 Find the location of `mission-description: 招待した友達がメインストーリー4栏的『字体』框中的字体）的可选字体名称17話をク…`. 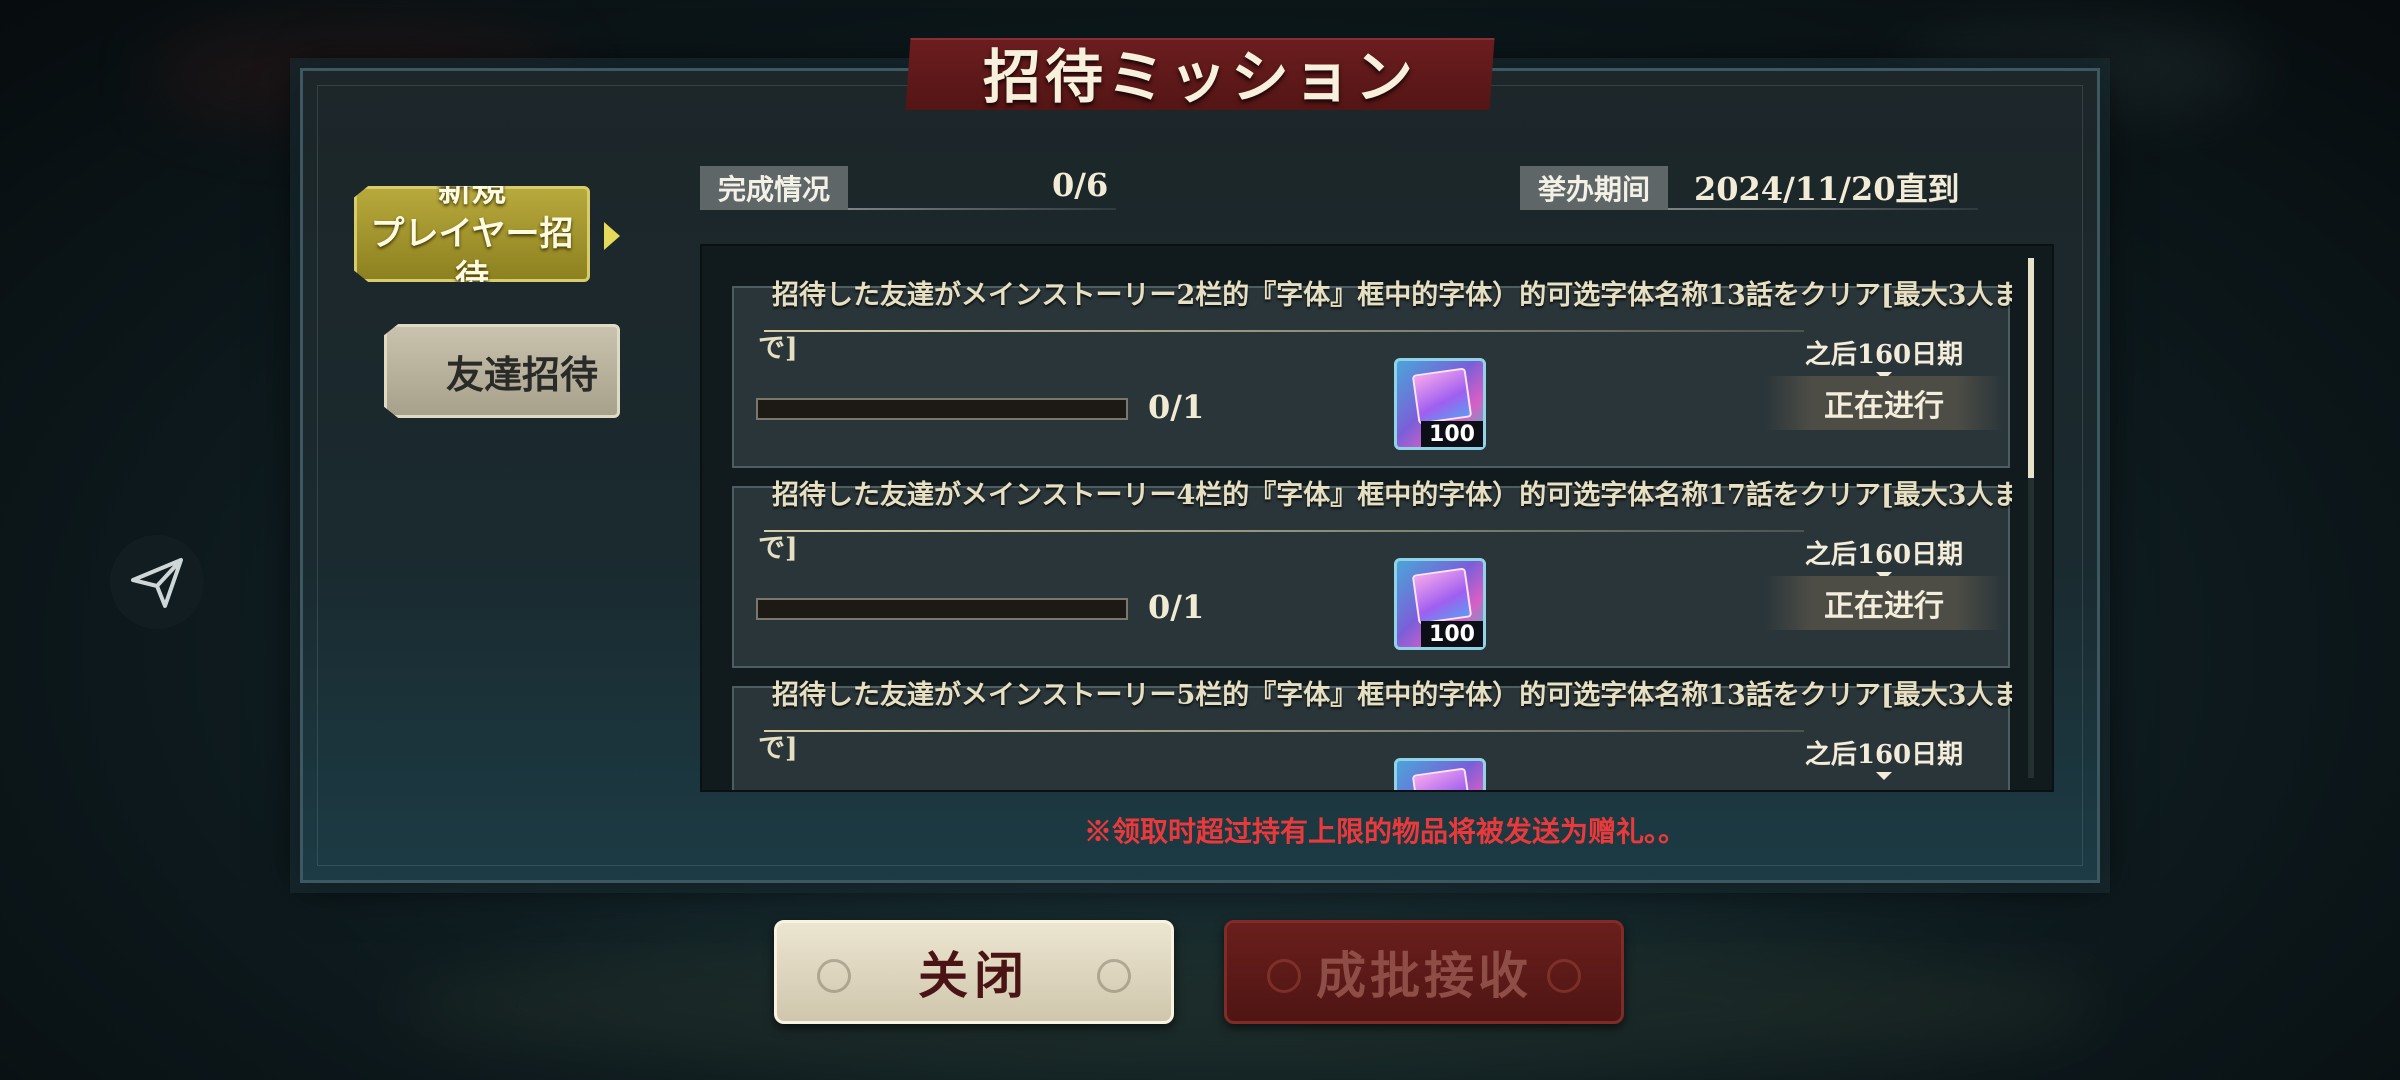

mission-description: 招待した友達がメインストーリー4栏的『字体』框中的字体）的可选字体名称17話をク… is located at coordinates (1392, 495).